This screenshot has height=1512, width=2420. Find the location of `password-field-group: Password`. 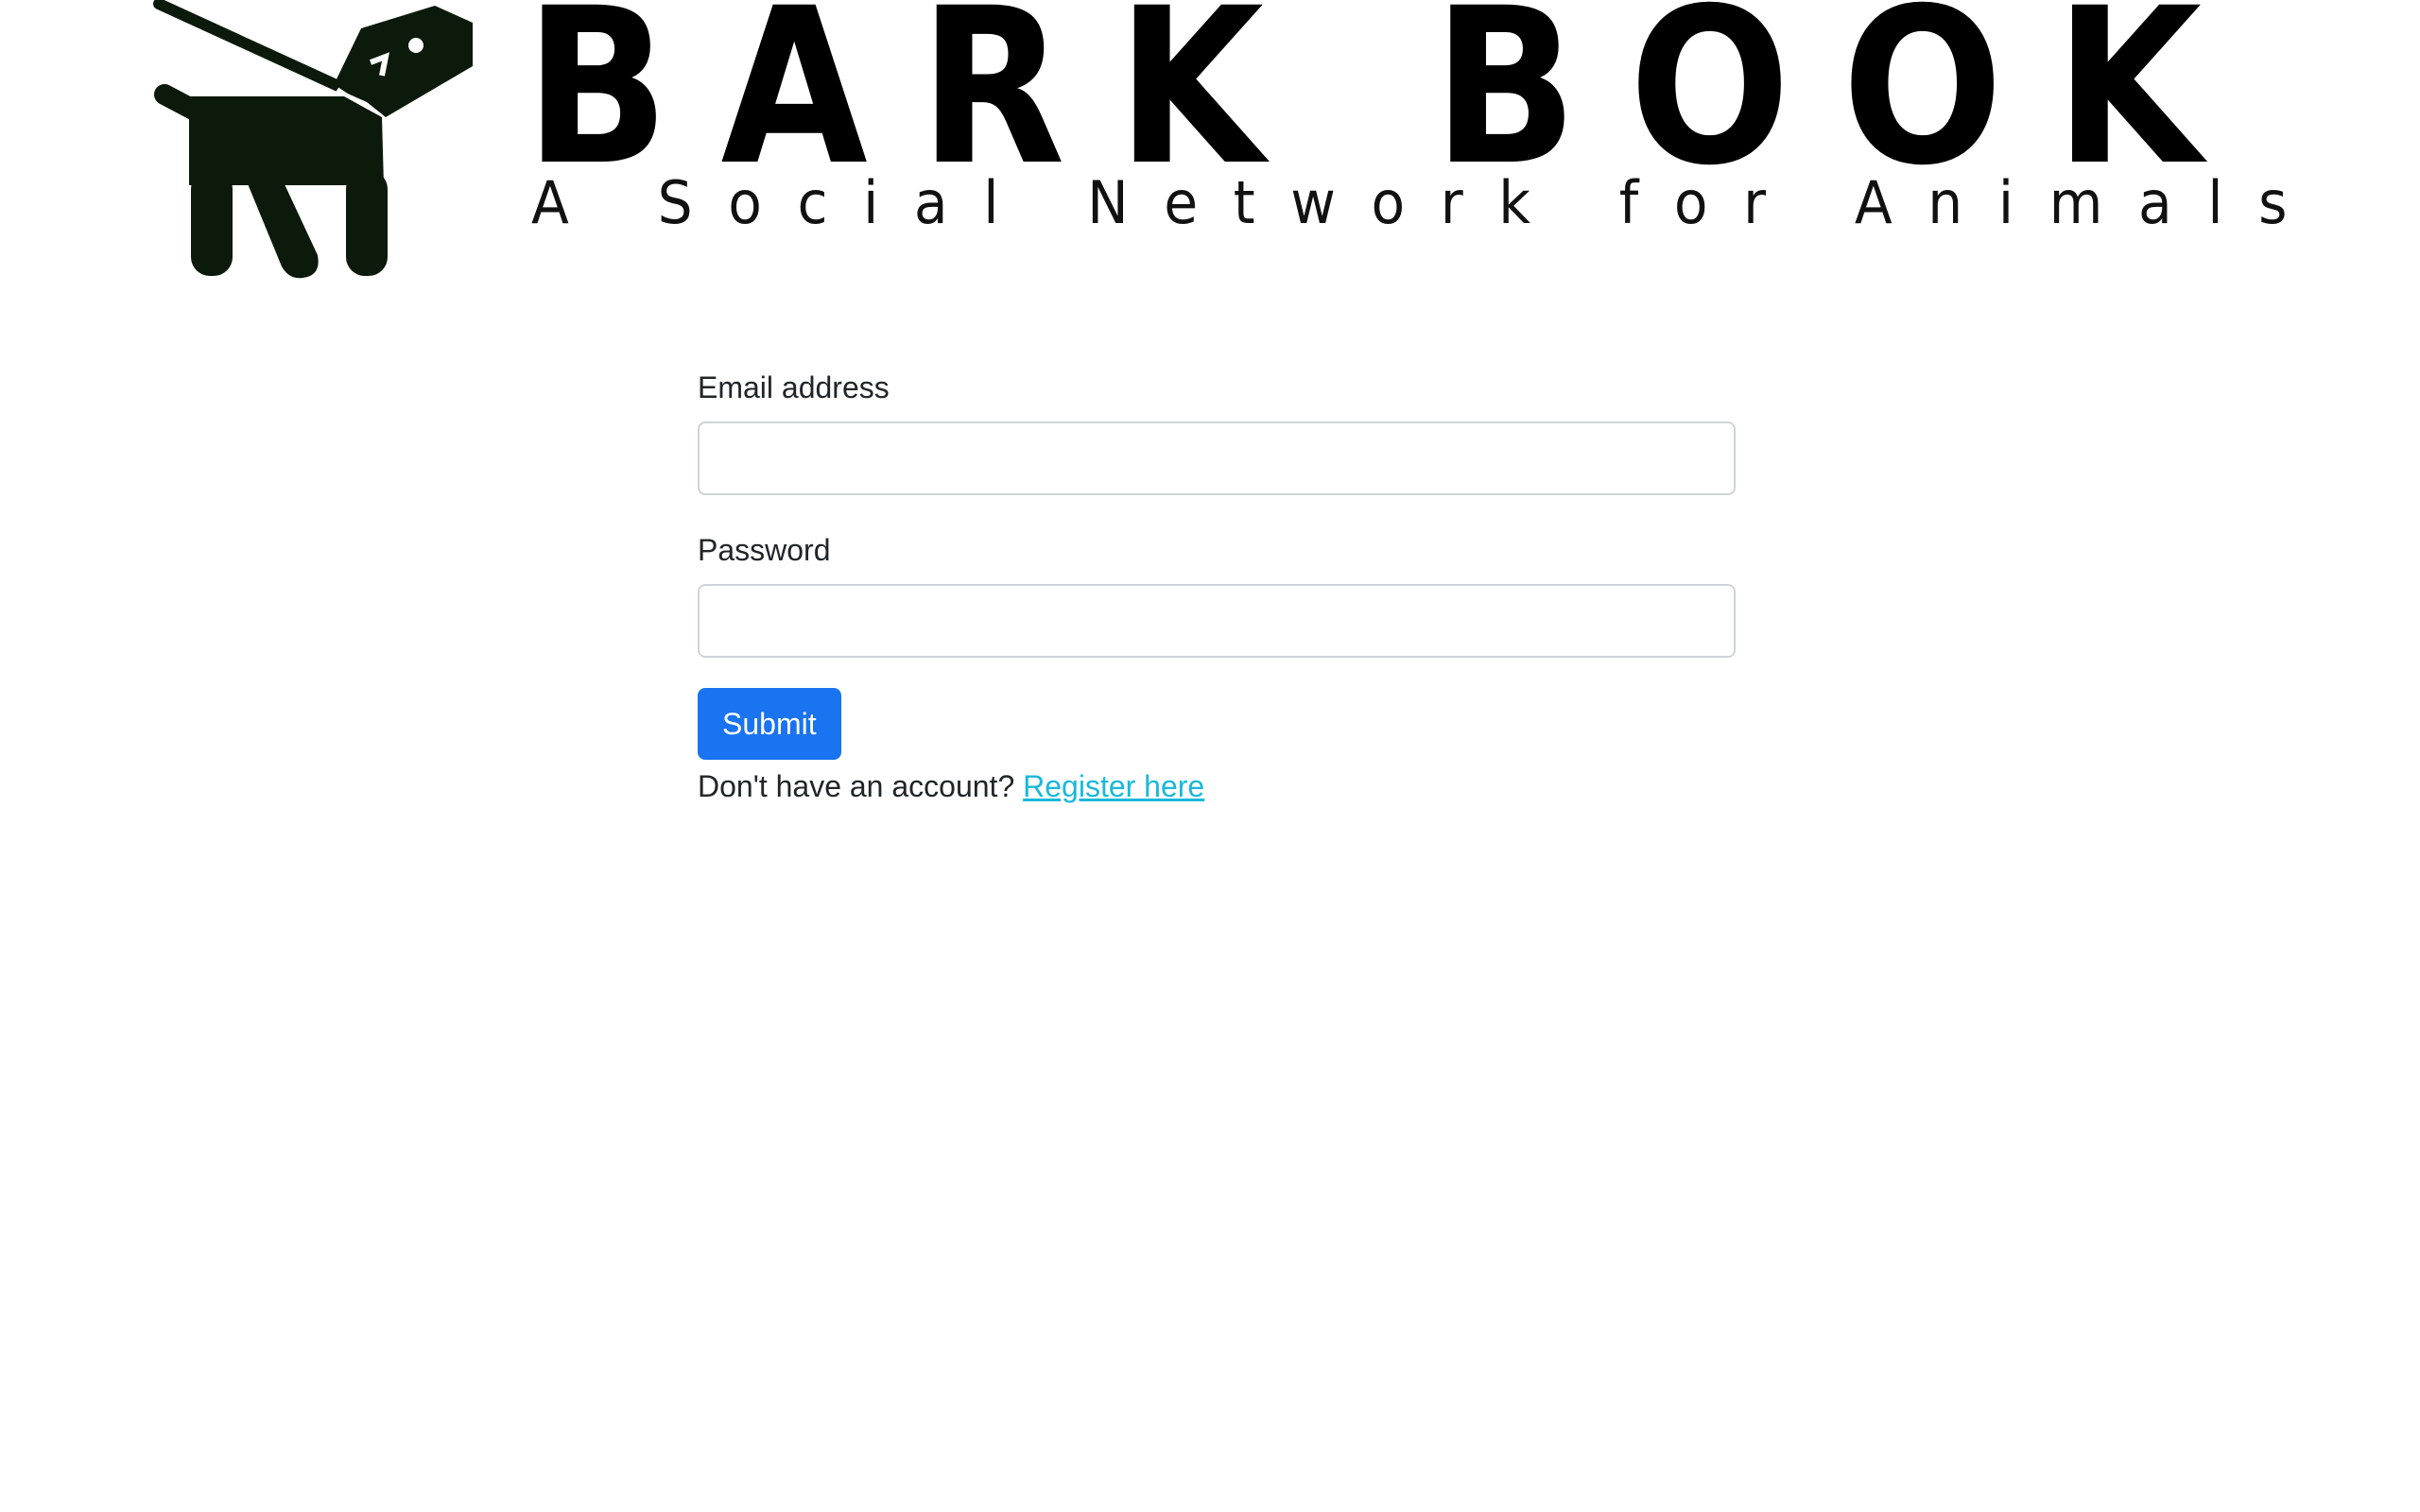

password-field-group: Password is located at coordinates (1217, 593).